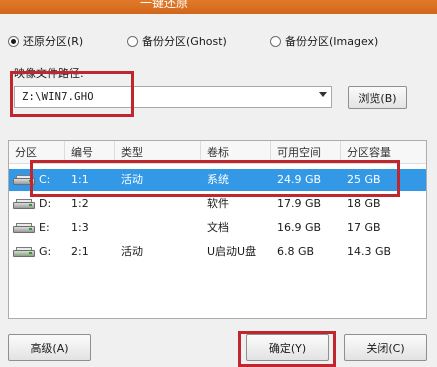 This screenshot has width=437, height=367. What do you see at coordinates (24, 252) in the screenshot?
I see `usb-disk-icon` at bounding box center [24, 252].